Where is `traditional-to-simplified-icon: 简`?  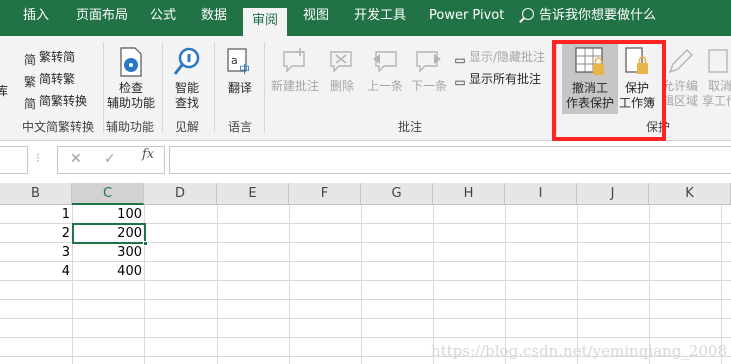 traditional-to-simplified-icon: 简 is located at coordinates (29, 60).